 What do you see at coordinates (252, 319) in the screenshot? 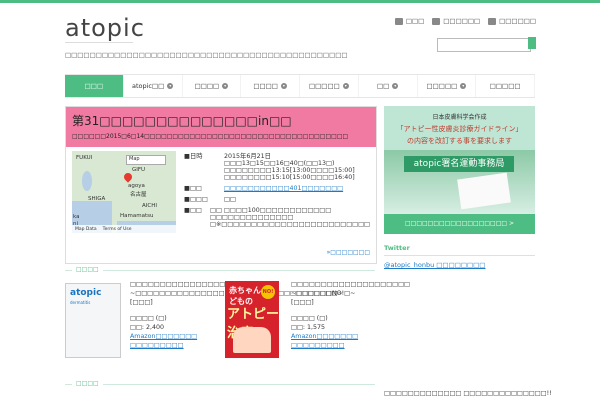
I see `book-cover-2: 赤ちゃん 子どもの NO! アトピー治療` at bounding box center [252, 319].